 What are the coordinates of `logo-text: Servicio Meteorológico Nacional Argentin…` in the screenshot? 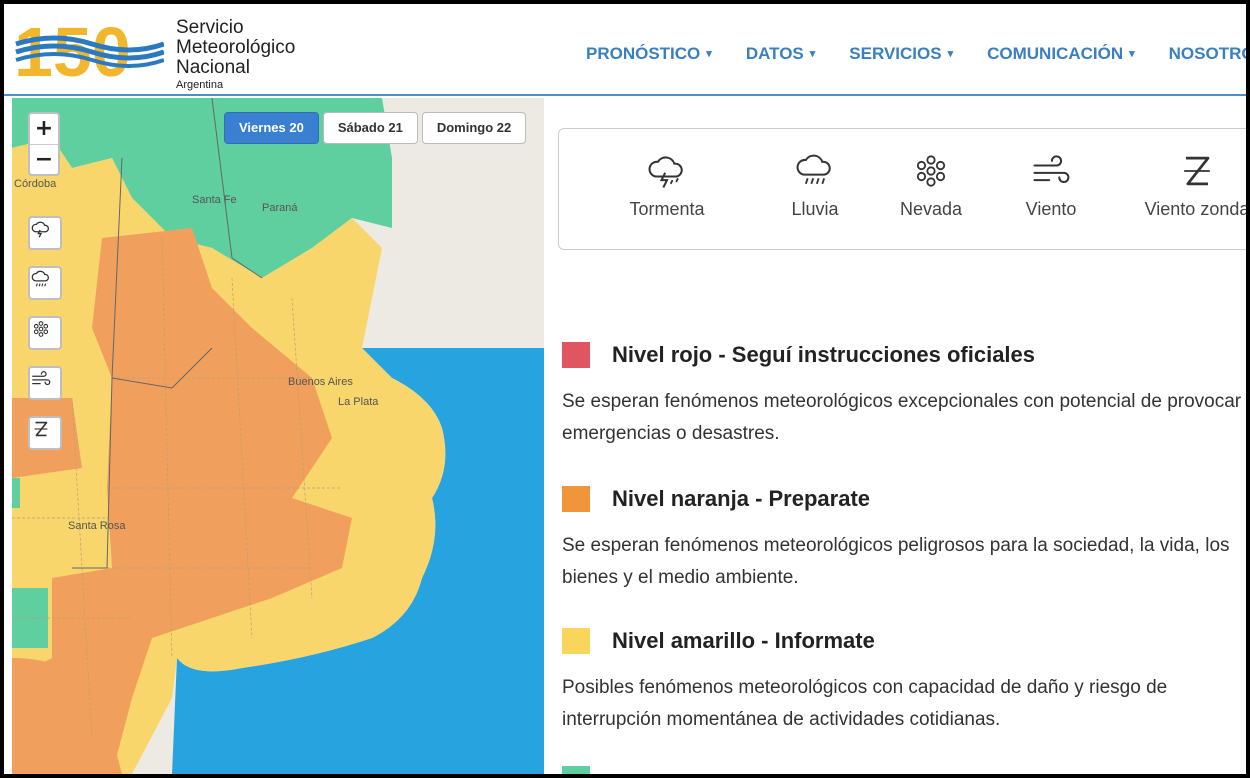 It's located at (236, 54).